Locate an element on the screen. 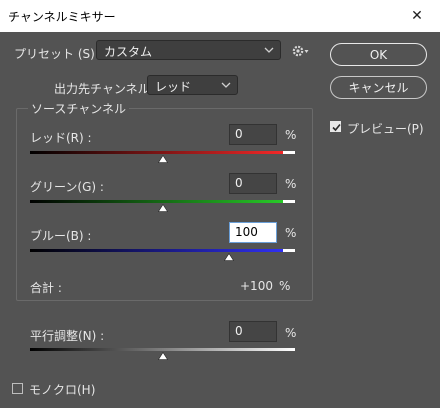 The image size is (440, 408). preset-value: カスタム is located at coordinates (128, 52).